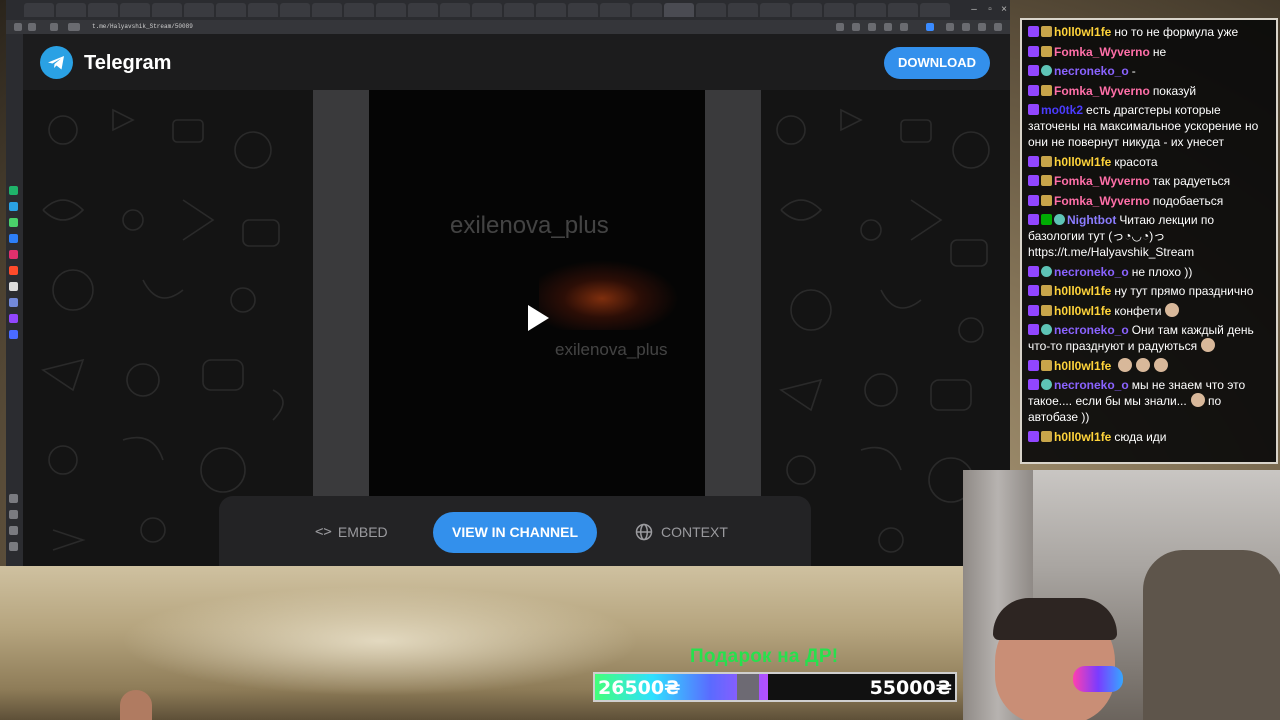 This screenshot has height=720, width=1280. What do you see at coordinates (54, 27) in the screenshot?
I see `reload-icon` at bounding box center [54, 27].